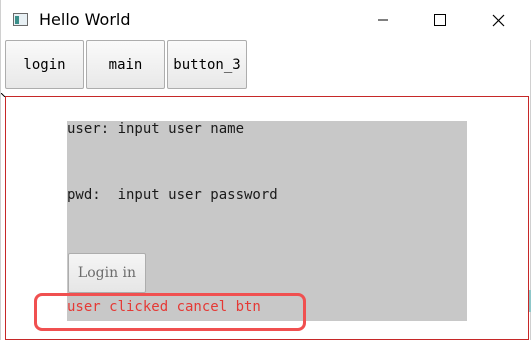  I want to click on login-button: login, so click(44, 64).